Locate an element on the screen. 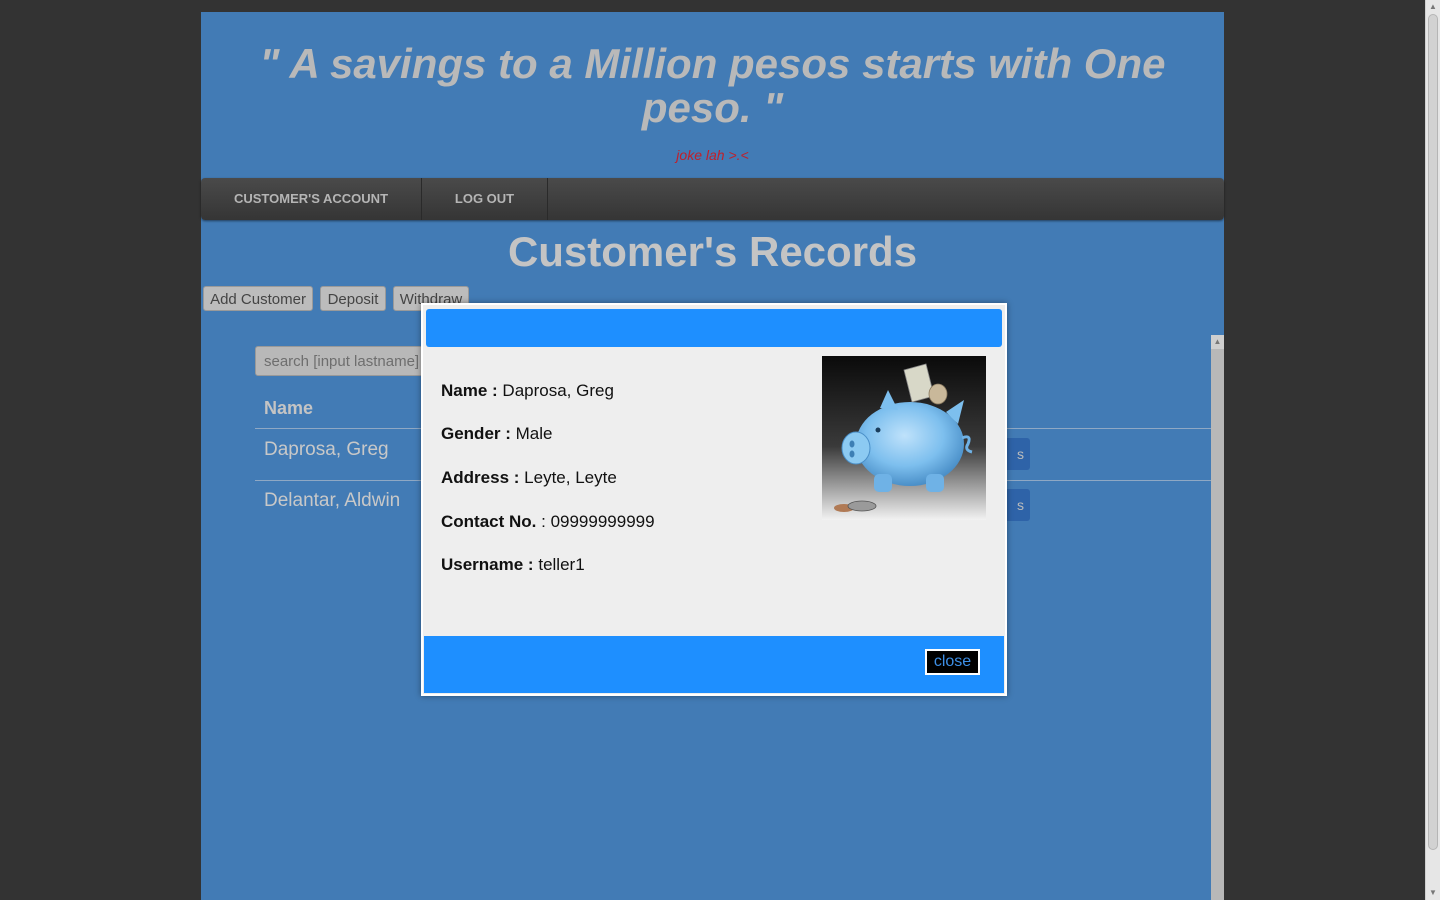  field-value: Male is located at coordinates (534, 433).